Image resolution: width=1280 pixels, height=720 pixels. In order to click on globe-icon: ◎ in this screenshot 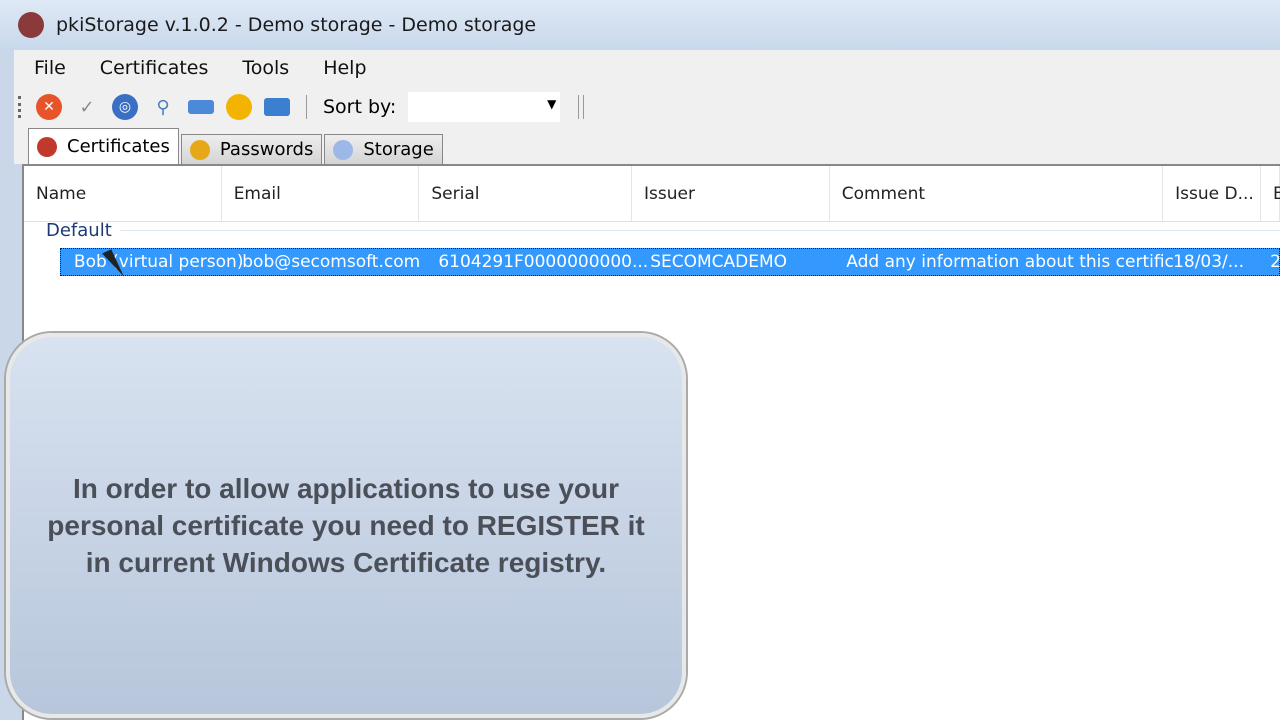, I will do `click(125, 107)`.